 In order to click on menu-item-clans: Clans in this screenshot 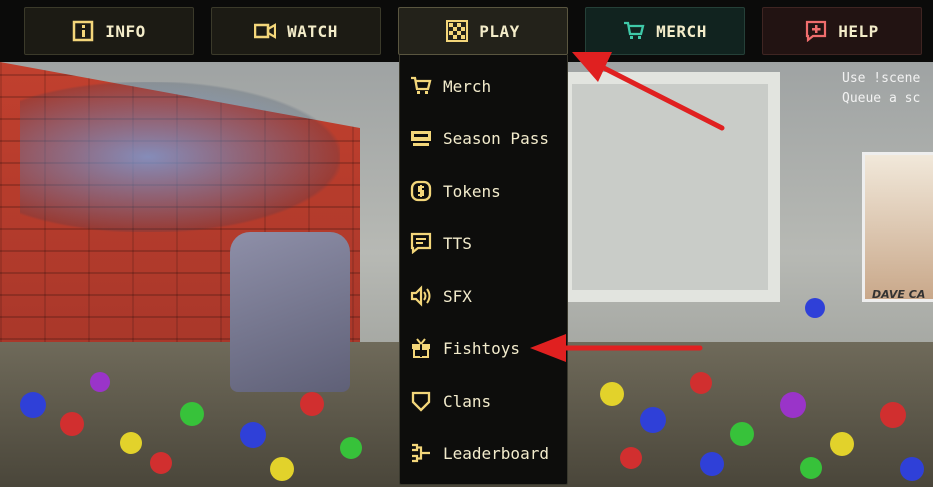, I will do `click(484, 401)`.